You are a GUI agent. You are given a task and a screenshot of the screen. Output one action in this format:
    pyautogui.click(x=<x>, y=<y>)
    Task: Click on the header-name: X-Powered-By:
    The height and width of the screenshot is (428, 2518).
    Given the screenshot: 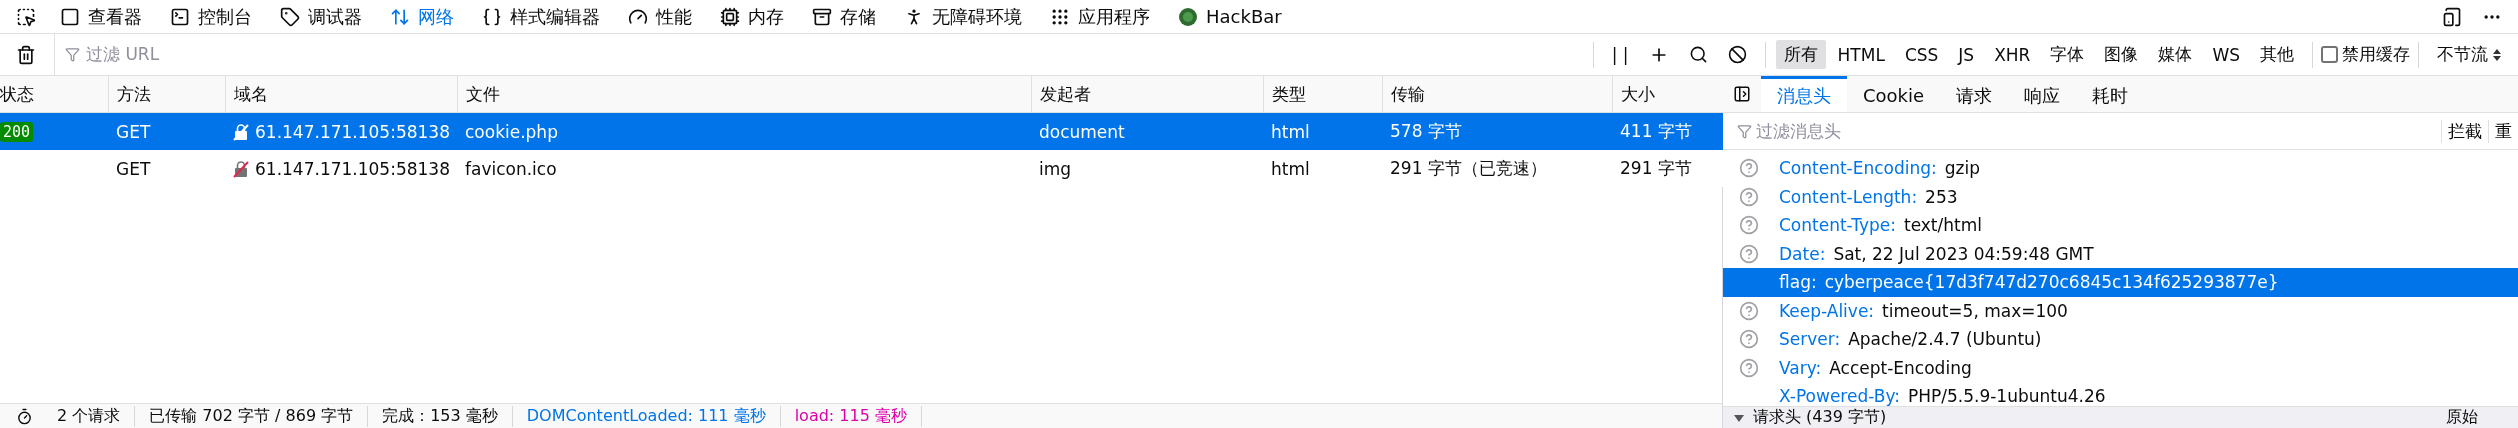 What is the action you would take?
    pyautogui.click(x=1839, y=396)
    